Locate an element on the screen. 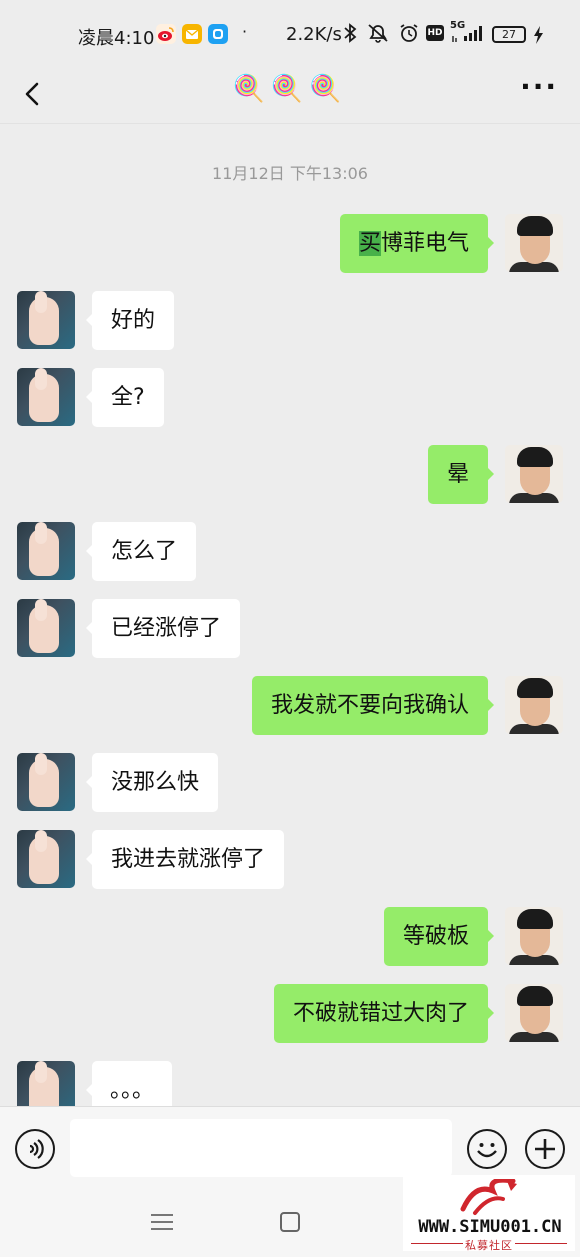 The width and height of the screenshot is (580, 1257). message-timestamp: 11月12日 下午13:06 is located at coordinates (290, 173).